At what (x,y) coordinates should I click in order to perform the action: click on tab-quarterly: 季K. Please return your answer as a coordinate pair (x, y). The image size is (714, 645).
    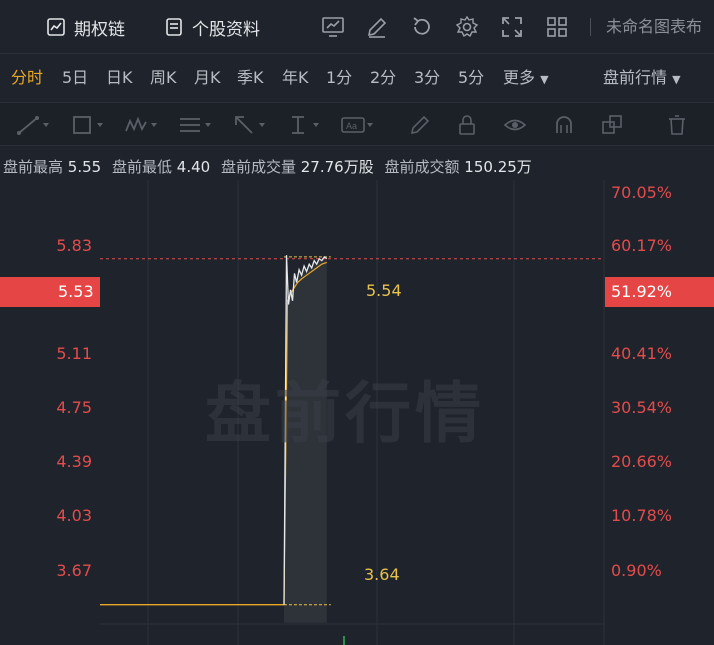
    Looking at the image, I should click on (250, 78).